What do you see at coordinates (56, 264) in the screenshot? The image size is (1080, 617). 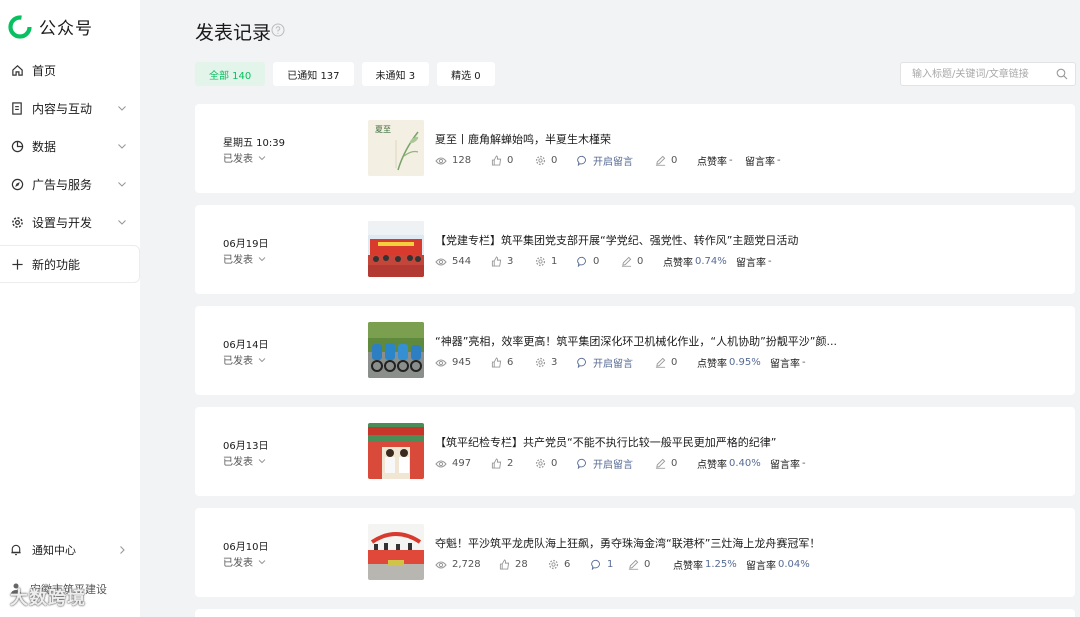 I see `nav-new-label: 新的功能` at bounding box center [56, 264].